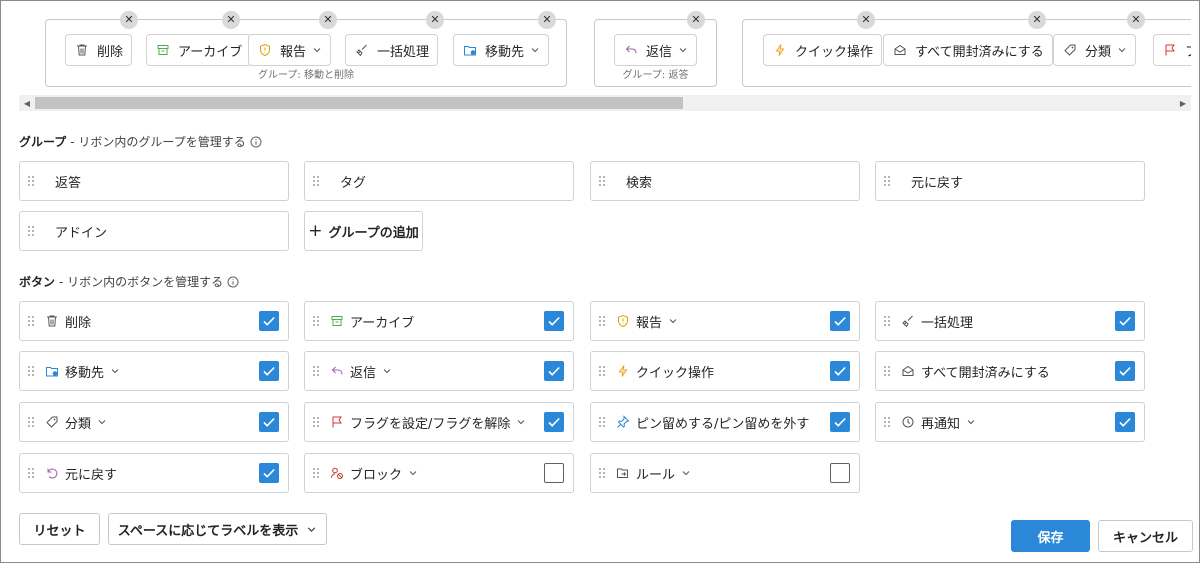 Image resolution: width=1200 pixels, height=563 pixels. I want to click on ribbon-group-respond: 返信 ✕ グループ: 返答, so click(655, 49).